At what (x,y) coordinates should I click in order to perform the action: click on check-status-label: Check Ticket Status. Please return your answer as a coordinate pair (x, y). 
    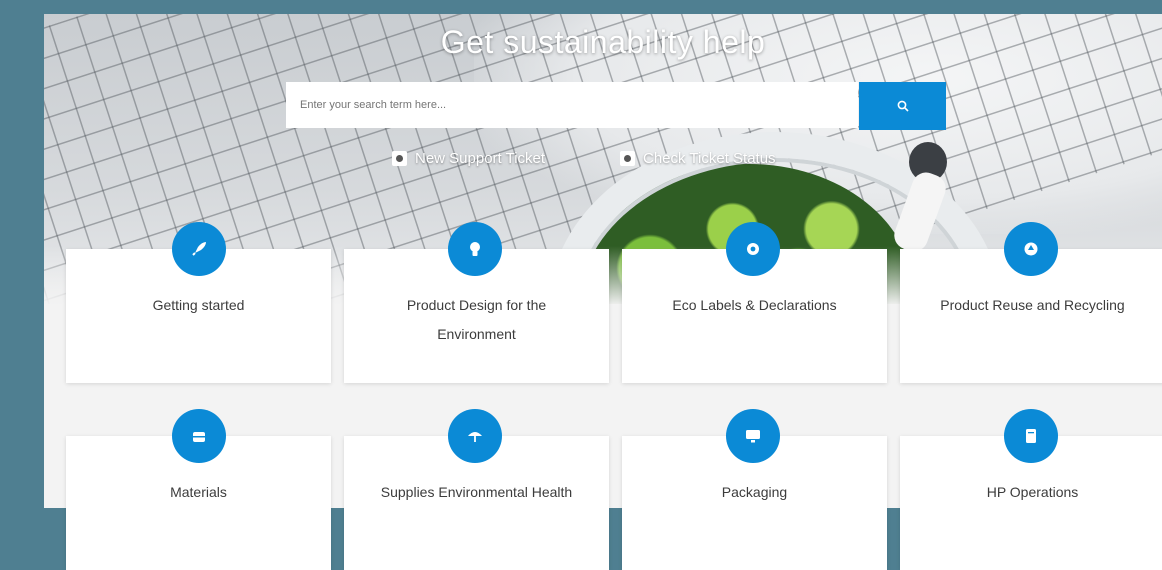
    Looking at the image, I should click on (709, 158).